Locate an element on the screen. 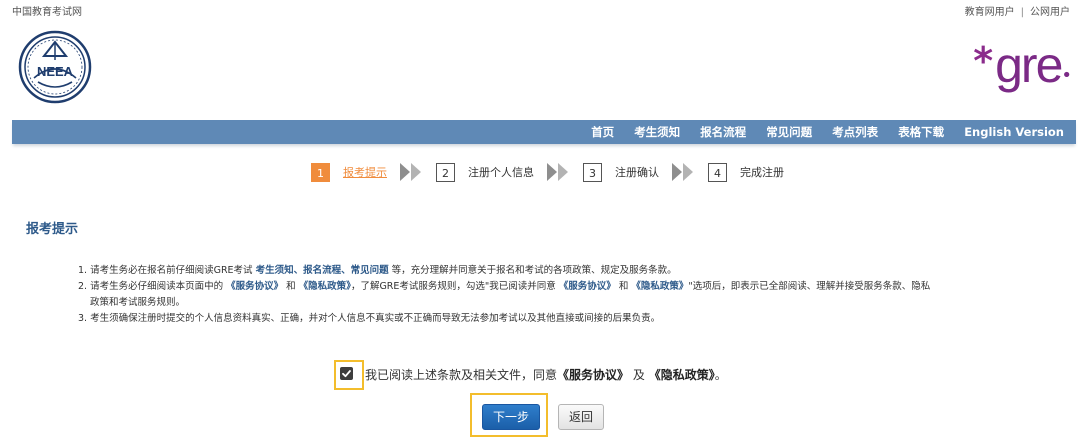 This screenshot has width=1080, height=438. nav-candidate-notice: 考生须知 is located at coordinates (657, 132).